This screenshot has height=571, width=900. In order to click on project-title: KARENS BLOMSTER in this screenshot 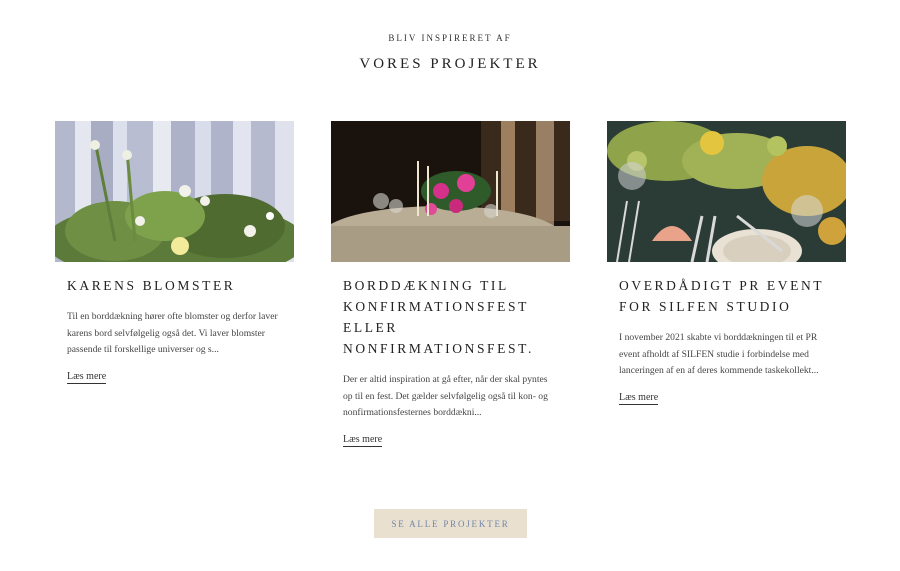, I will do `click(174, 285)`.